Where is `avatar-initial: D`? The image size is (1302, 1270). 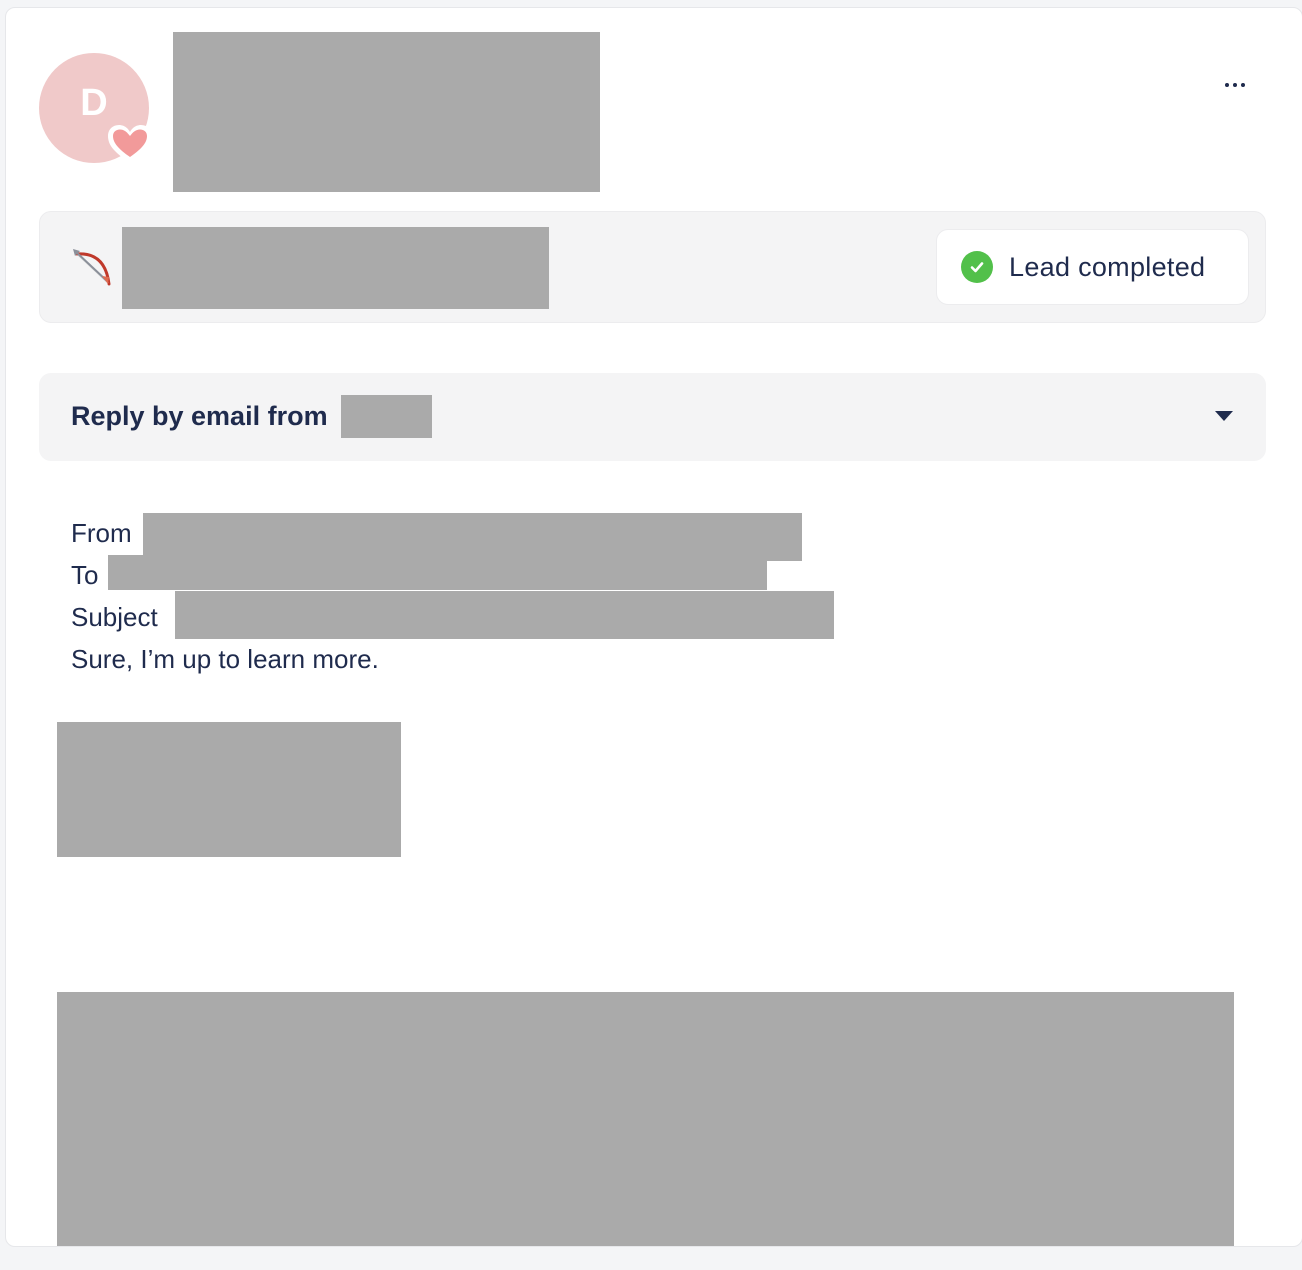 avatar-initial: D is located at coordinates (94, 102).